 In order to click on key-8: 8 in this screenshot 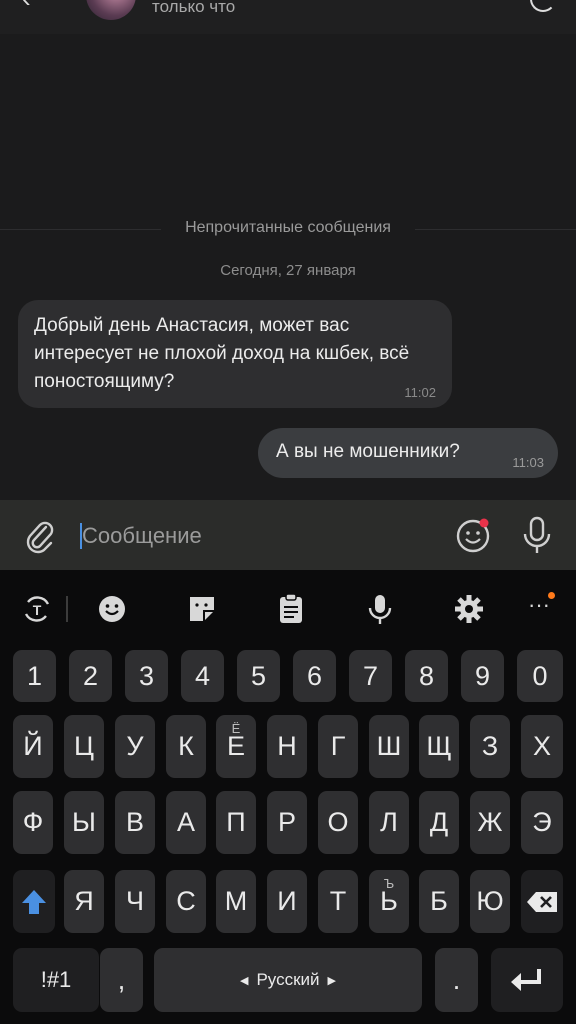, I will do `click(426, 676)`.